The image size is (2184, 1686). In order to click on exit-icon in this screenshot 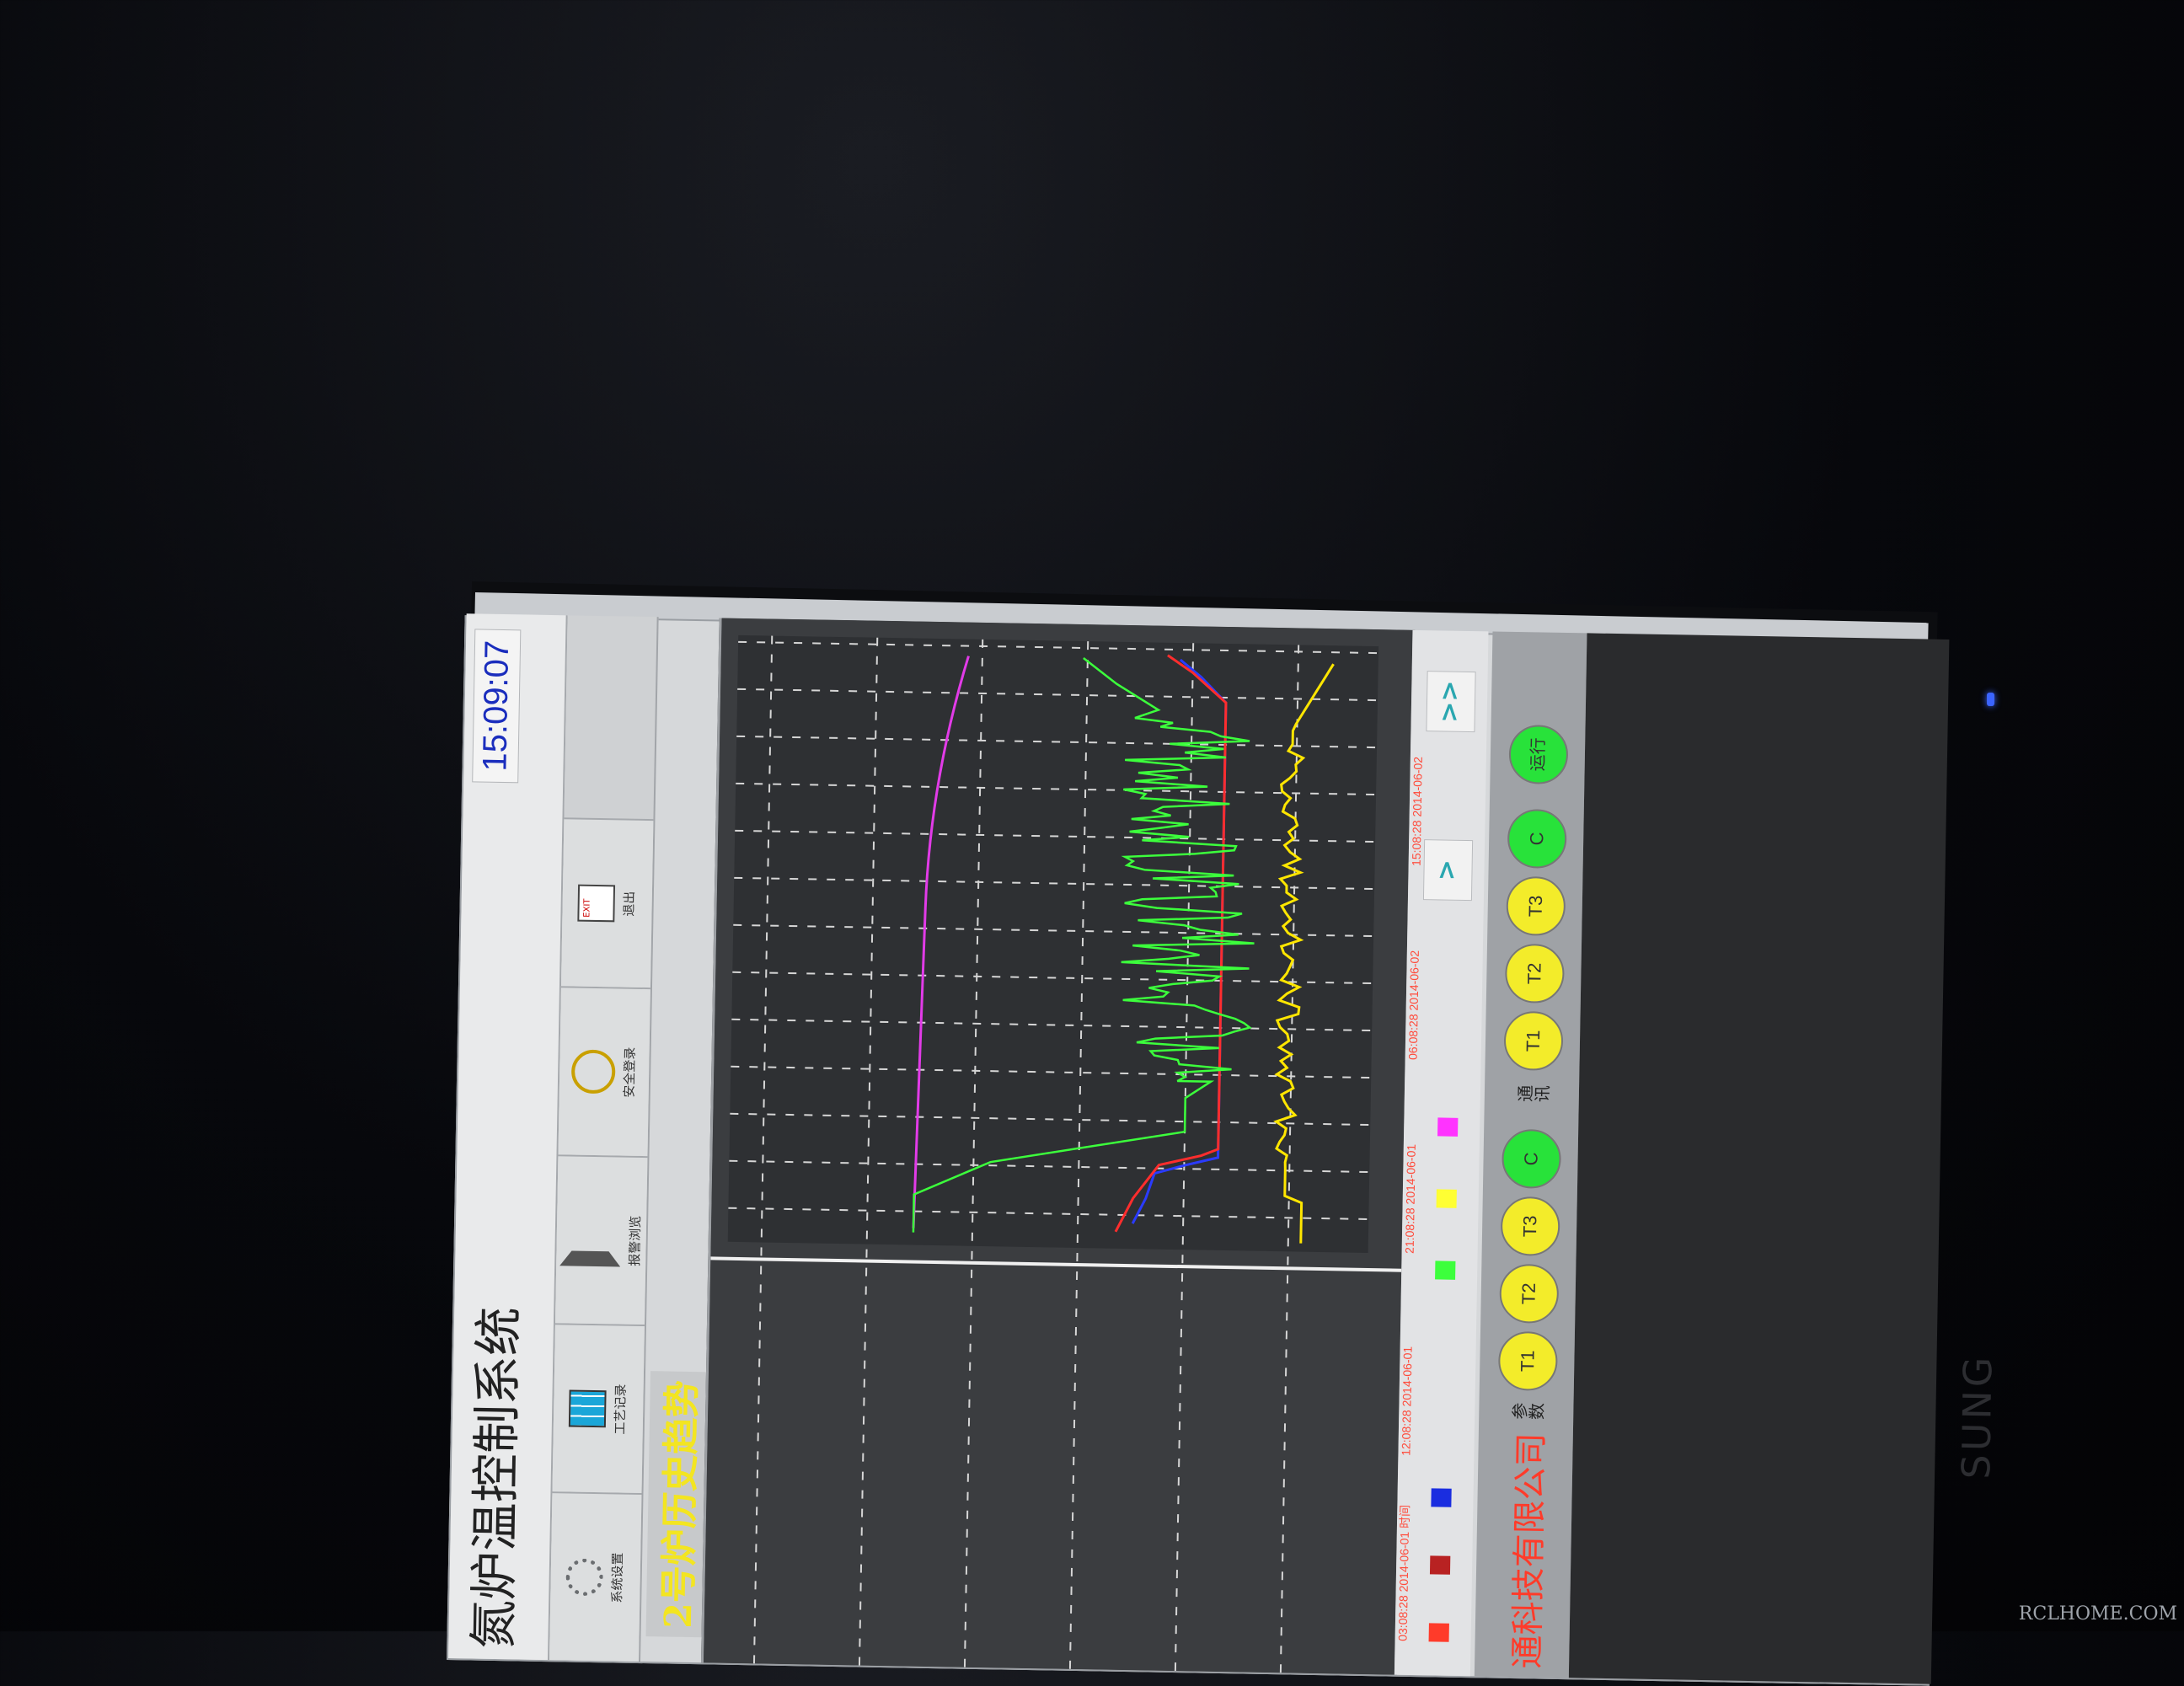, I will do `click(595, 903)`.